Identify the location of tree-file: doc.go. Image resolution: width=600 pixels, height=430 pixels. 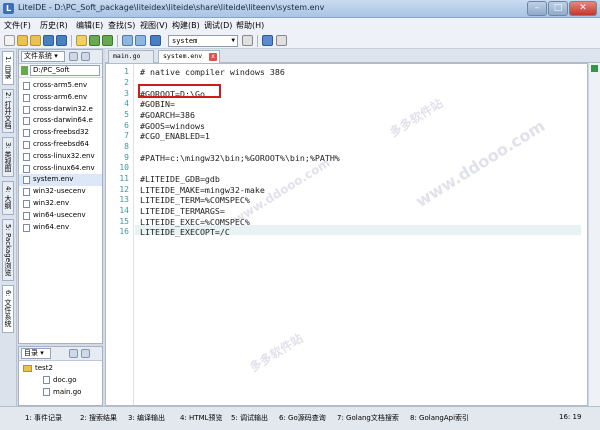
(60, 380).